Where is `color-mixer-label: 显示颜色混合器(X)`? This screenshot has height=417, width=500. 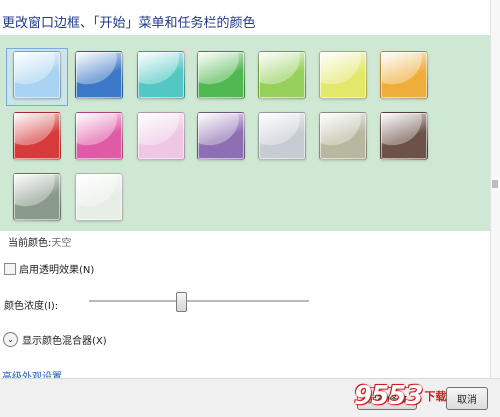
color-mixer-label: 显示颜色混合器(X) is located at coordinates (64, 339).